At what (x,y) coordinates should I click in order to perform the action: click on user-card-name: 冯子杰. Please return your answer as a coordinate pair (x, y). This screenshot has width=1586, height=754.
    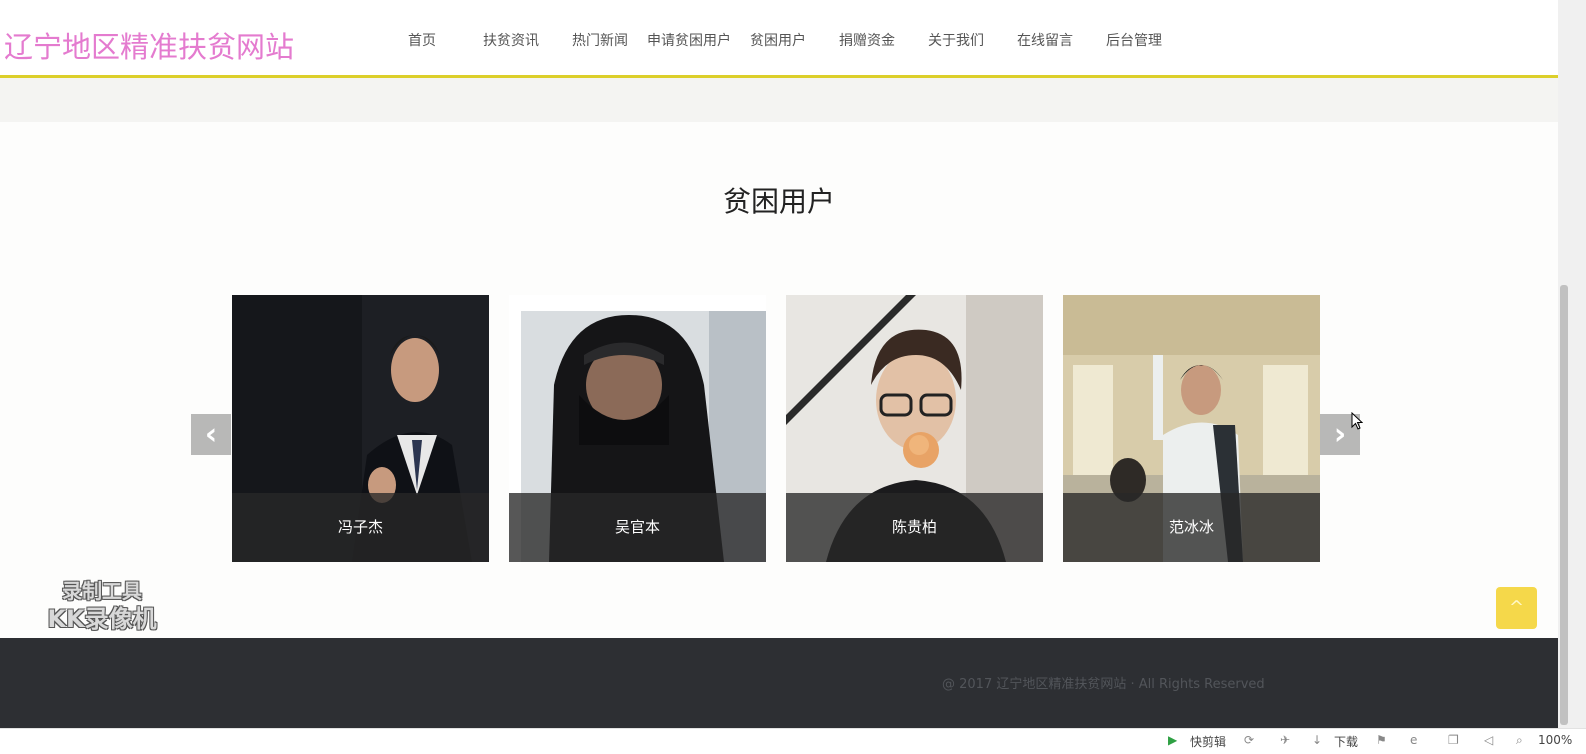
    Looking at the image, I should click on (360, 527).